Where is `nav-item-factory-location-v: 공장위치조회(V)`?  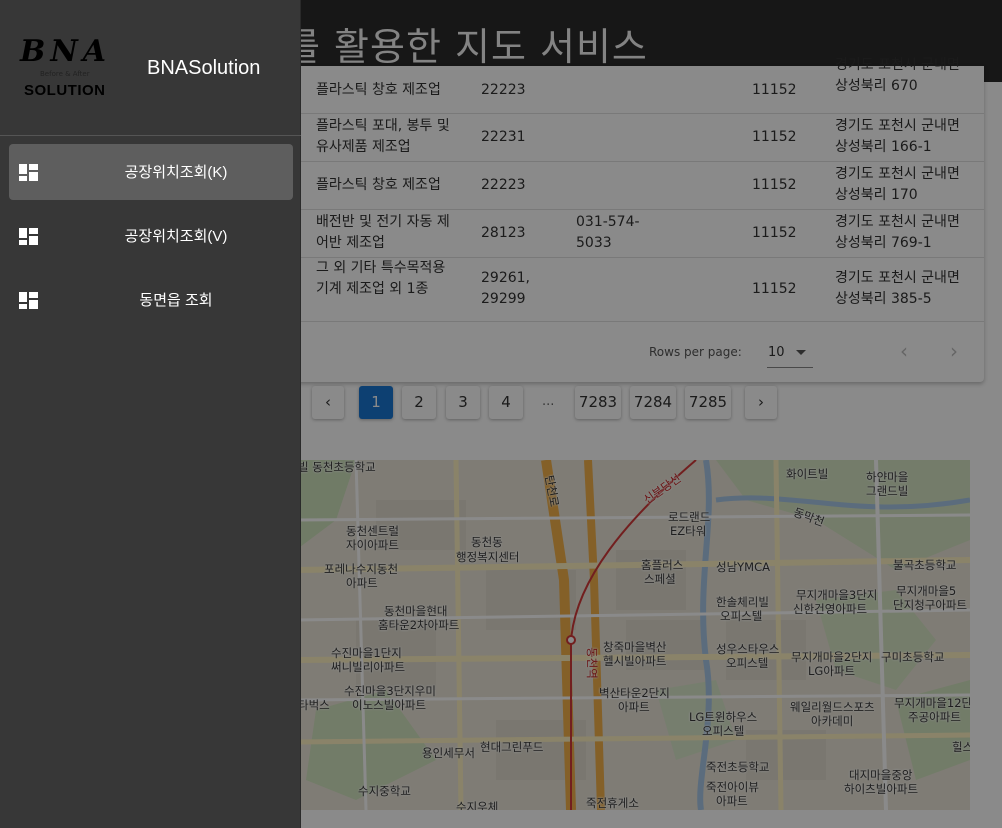 nav-item-factory-location-v: 공장위치조회(V) is located at coordinates (151, 236).